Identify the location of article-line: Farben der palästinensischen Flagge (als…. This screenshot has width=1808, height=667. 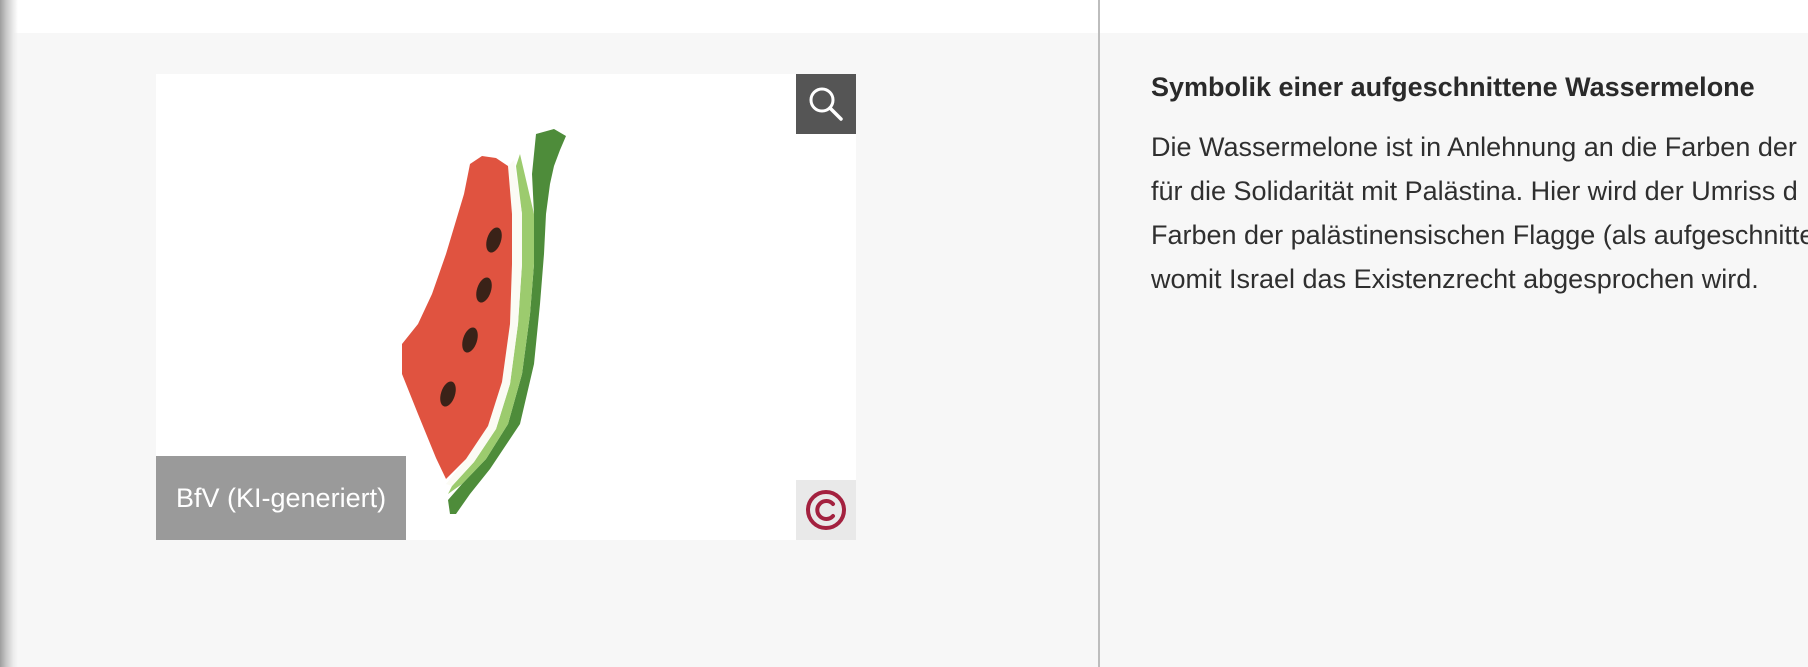
(1479, 235).